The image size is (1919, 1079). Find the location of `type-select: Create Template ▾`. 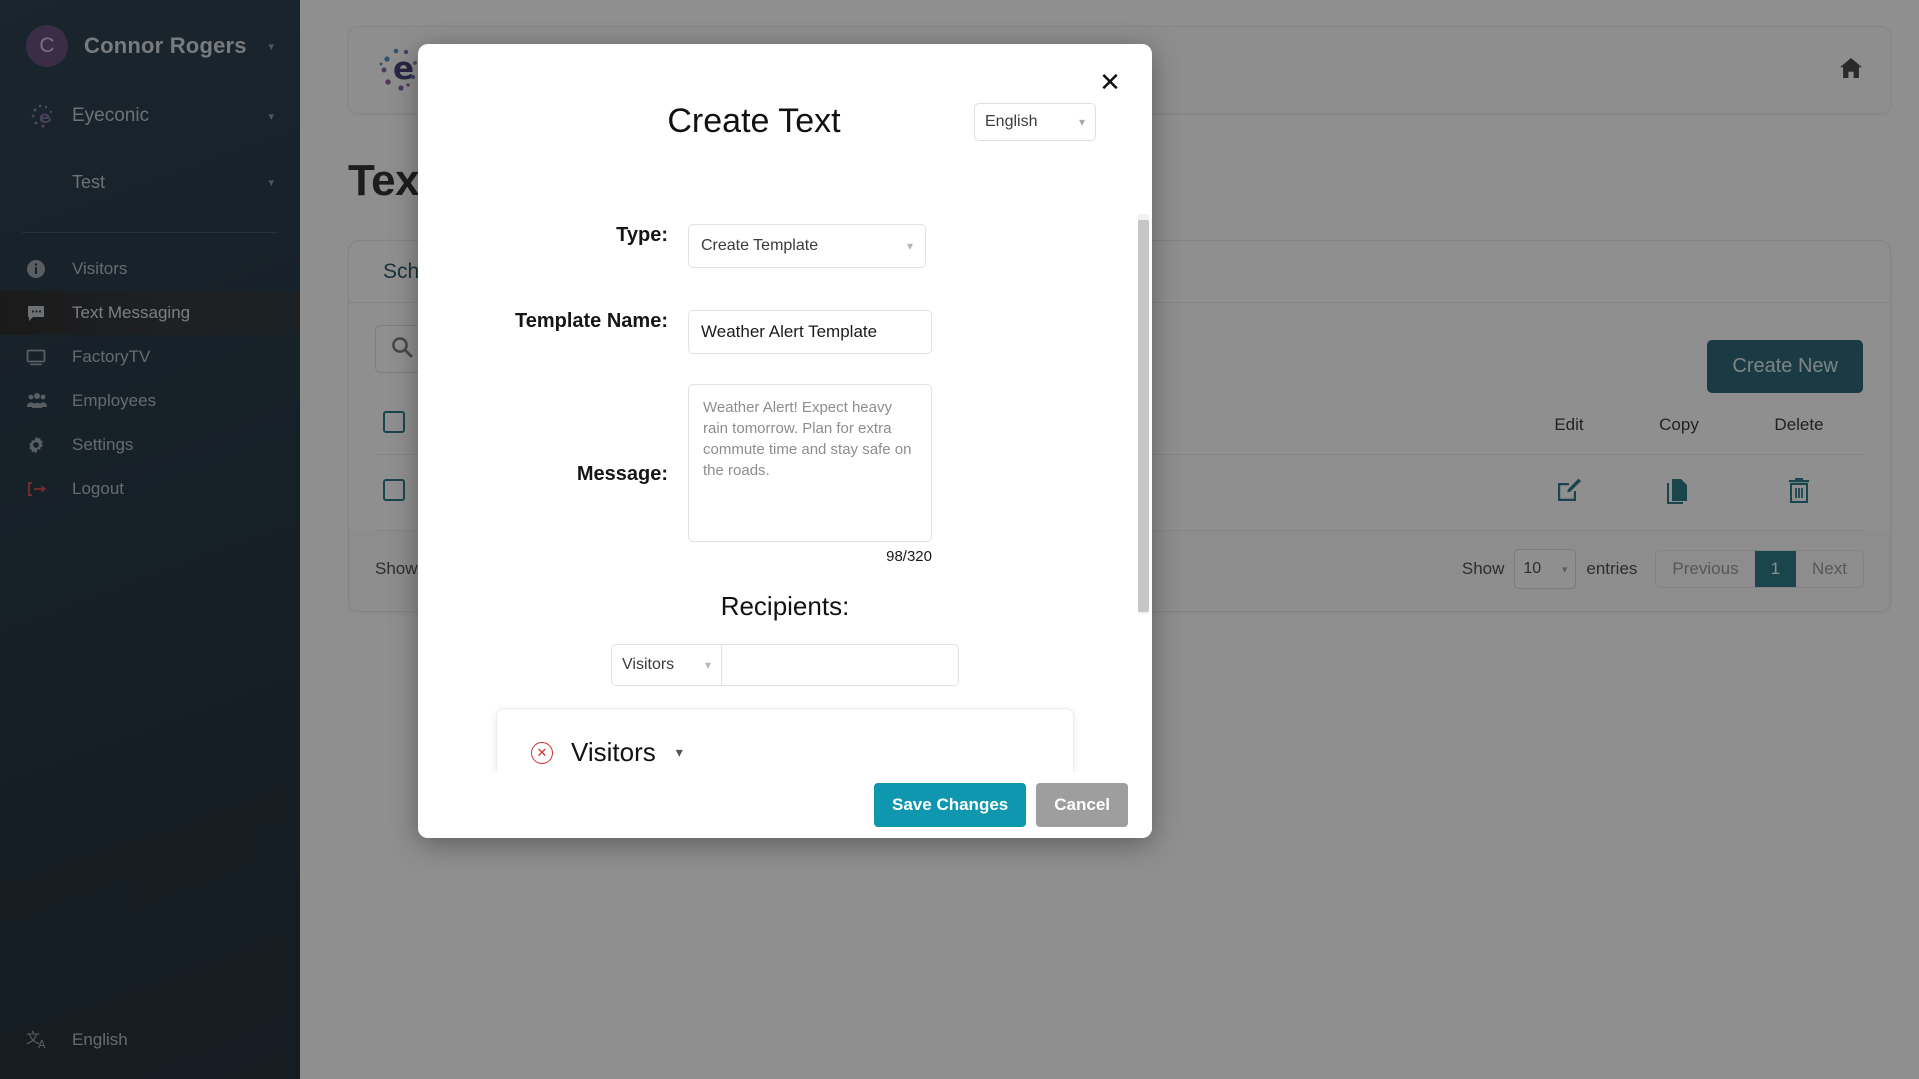

type-select: Create Template ▾ is located at coordinates (807, 246).